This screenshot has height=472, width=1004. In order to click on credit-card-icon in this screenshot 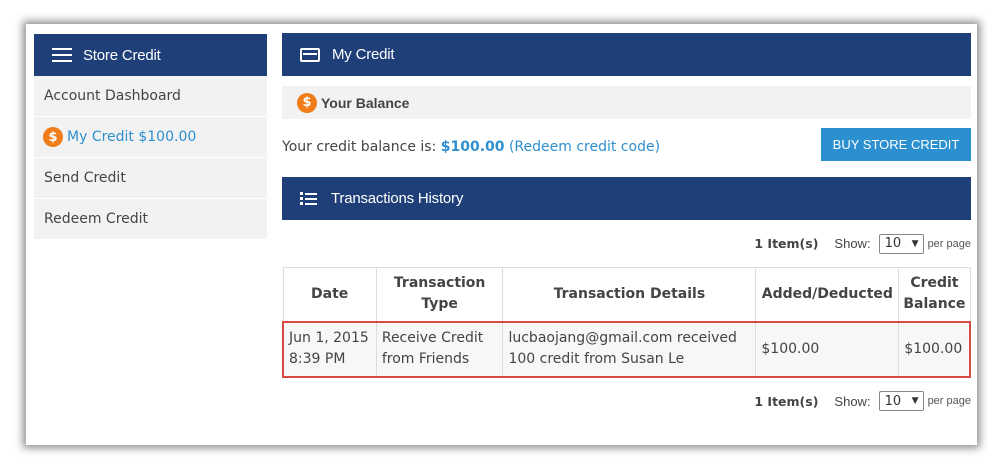, I will do `click(310, 54)`.